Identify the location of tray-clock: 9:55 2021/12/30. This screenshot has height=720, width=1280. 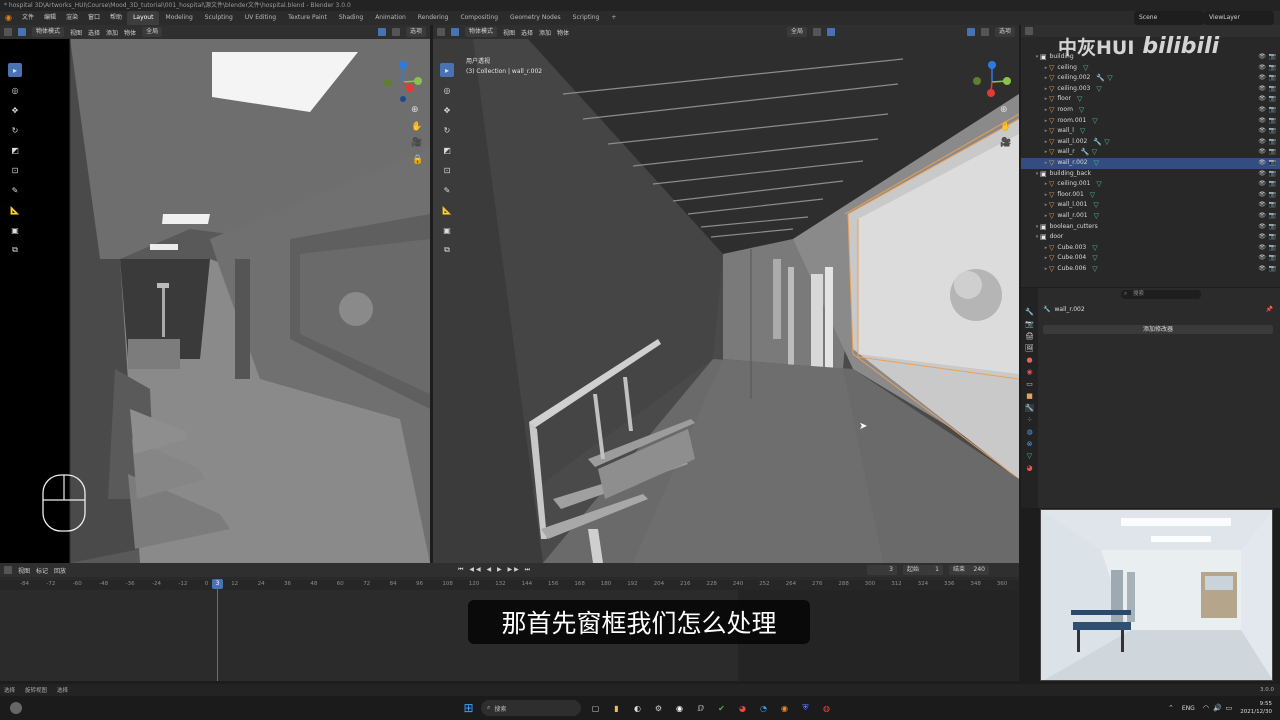
(1256, 708).